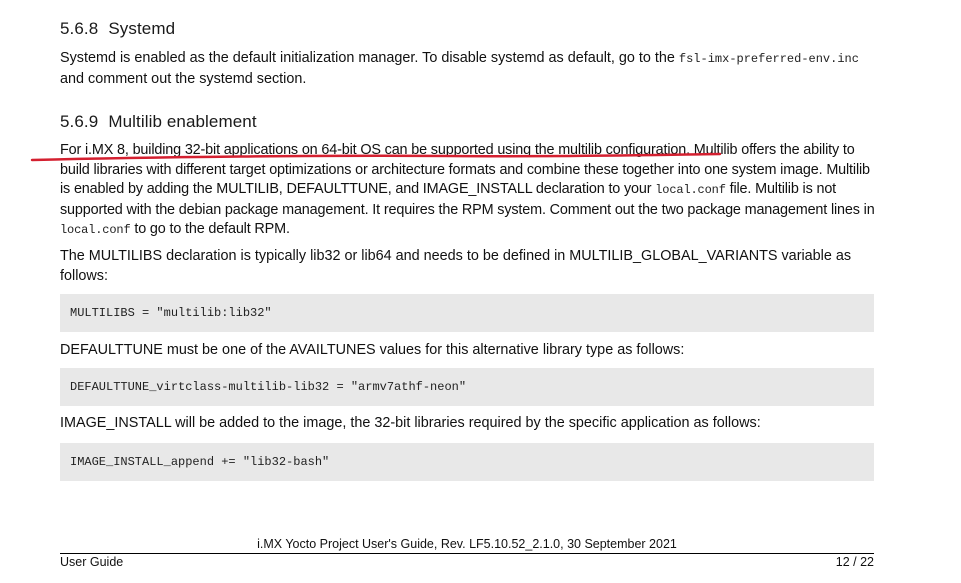  I want to click on text-run: and comment out the systemd section., so click(183, 78).